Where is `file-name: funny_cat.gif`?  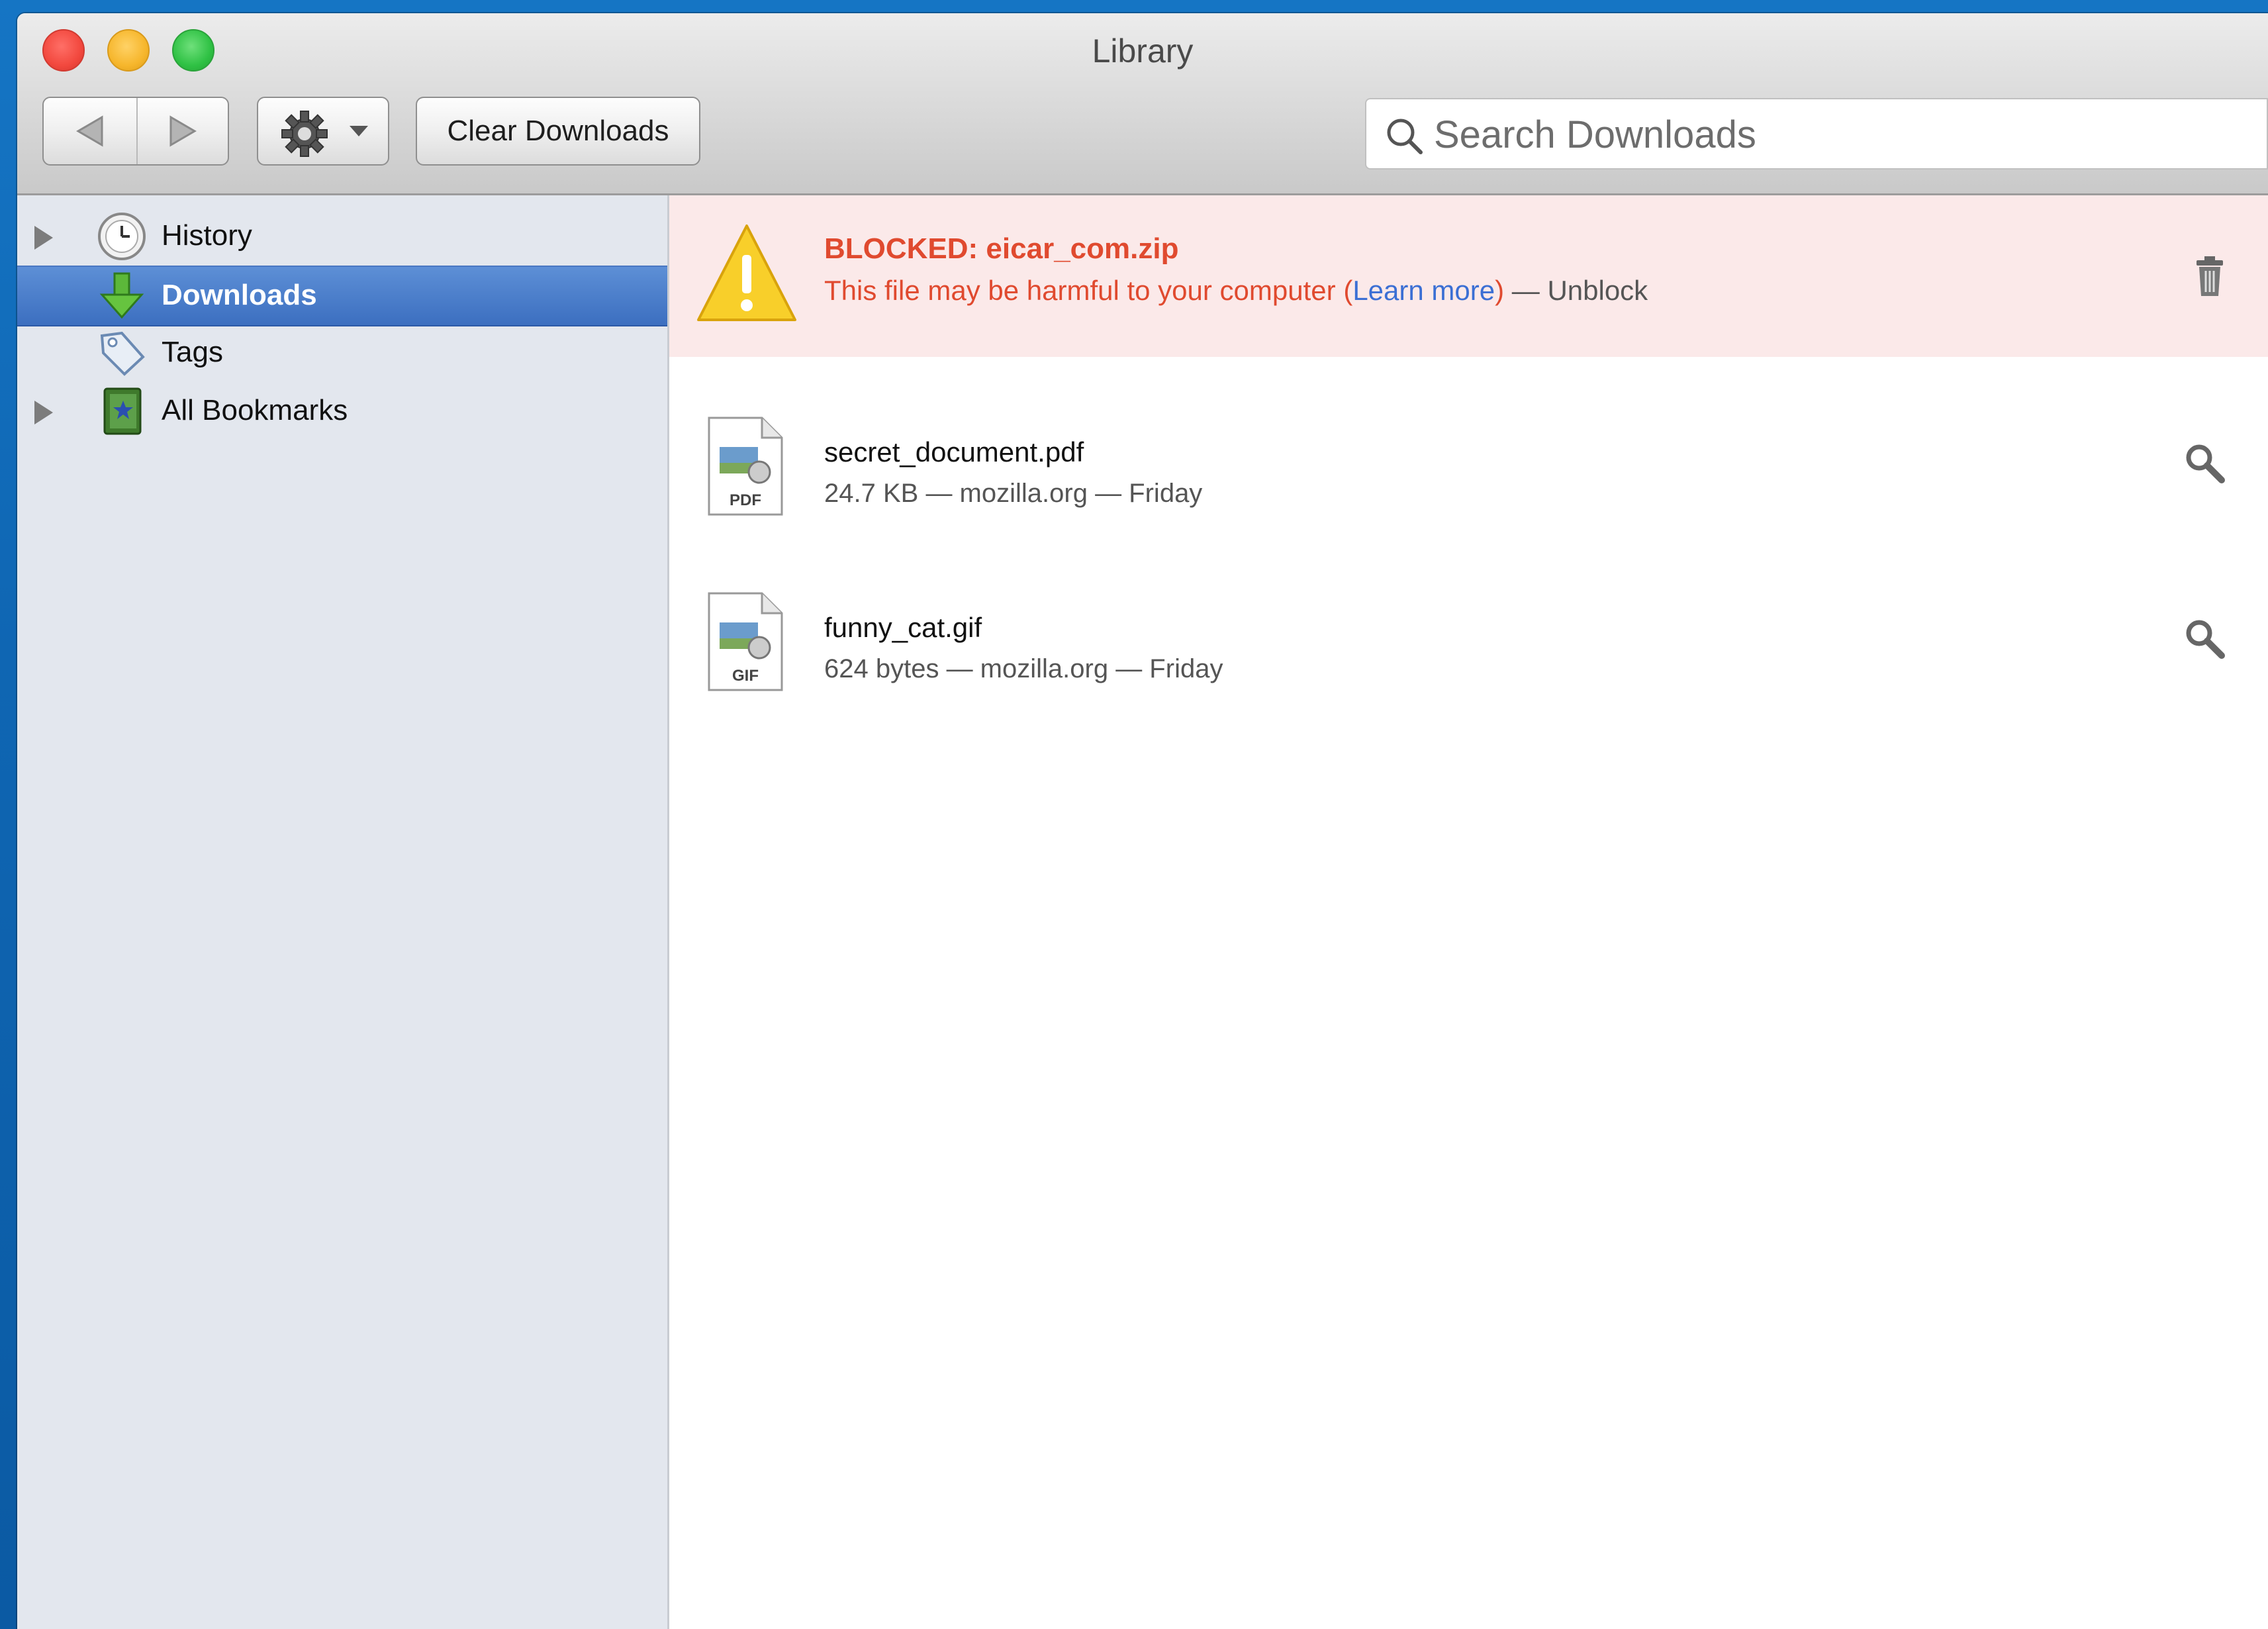 file-name: funny_cat.gif is located at coordinates (903, 627).